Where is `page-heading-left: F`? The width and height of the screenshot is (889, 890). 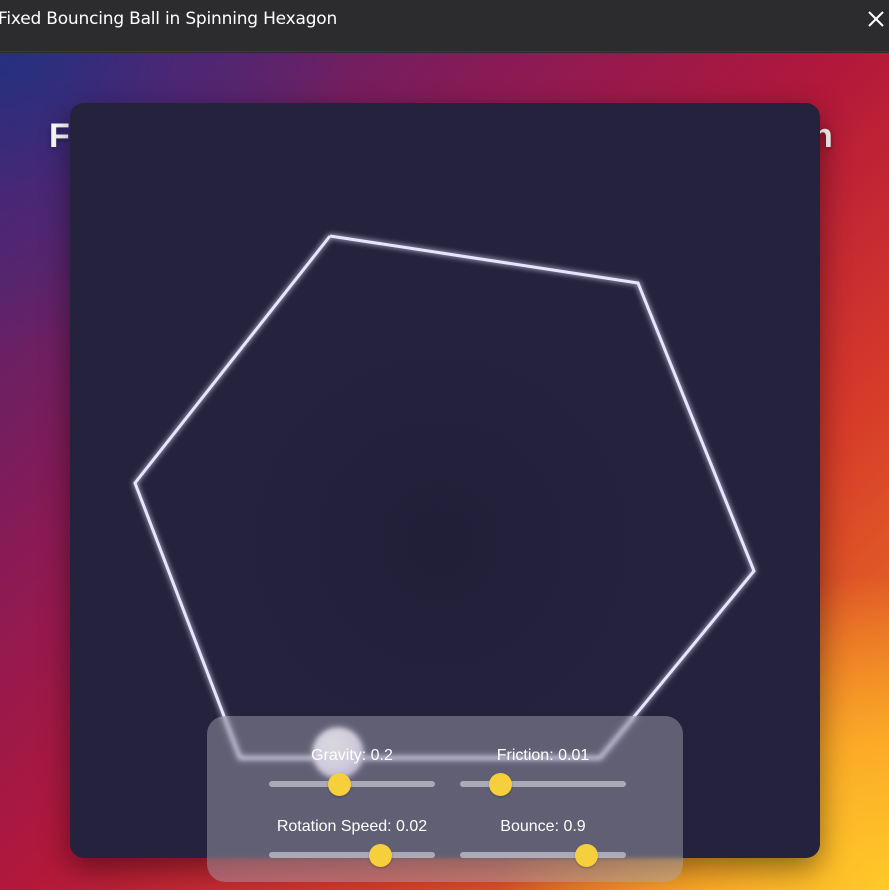
page-heading-left: F is located at coordinates (59, 136).